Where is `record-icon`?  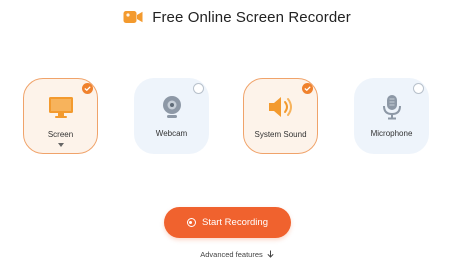 record-icon is located at coordinates (191, 222).